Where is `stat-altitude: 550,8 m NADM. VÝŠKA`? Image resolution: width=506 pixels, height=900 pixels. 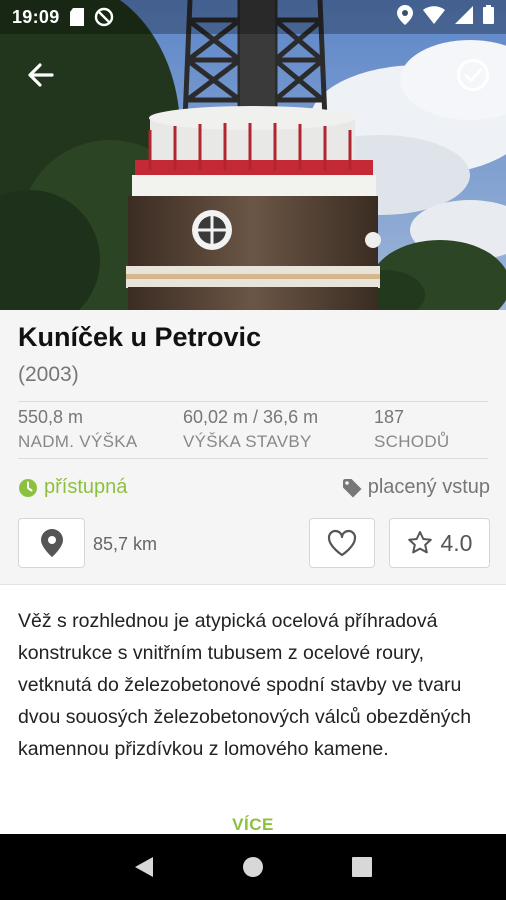 stat-altitude: 550,8 m NADM. VÝŠKA is located at coordinates (78, 429).